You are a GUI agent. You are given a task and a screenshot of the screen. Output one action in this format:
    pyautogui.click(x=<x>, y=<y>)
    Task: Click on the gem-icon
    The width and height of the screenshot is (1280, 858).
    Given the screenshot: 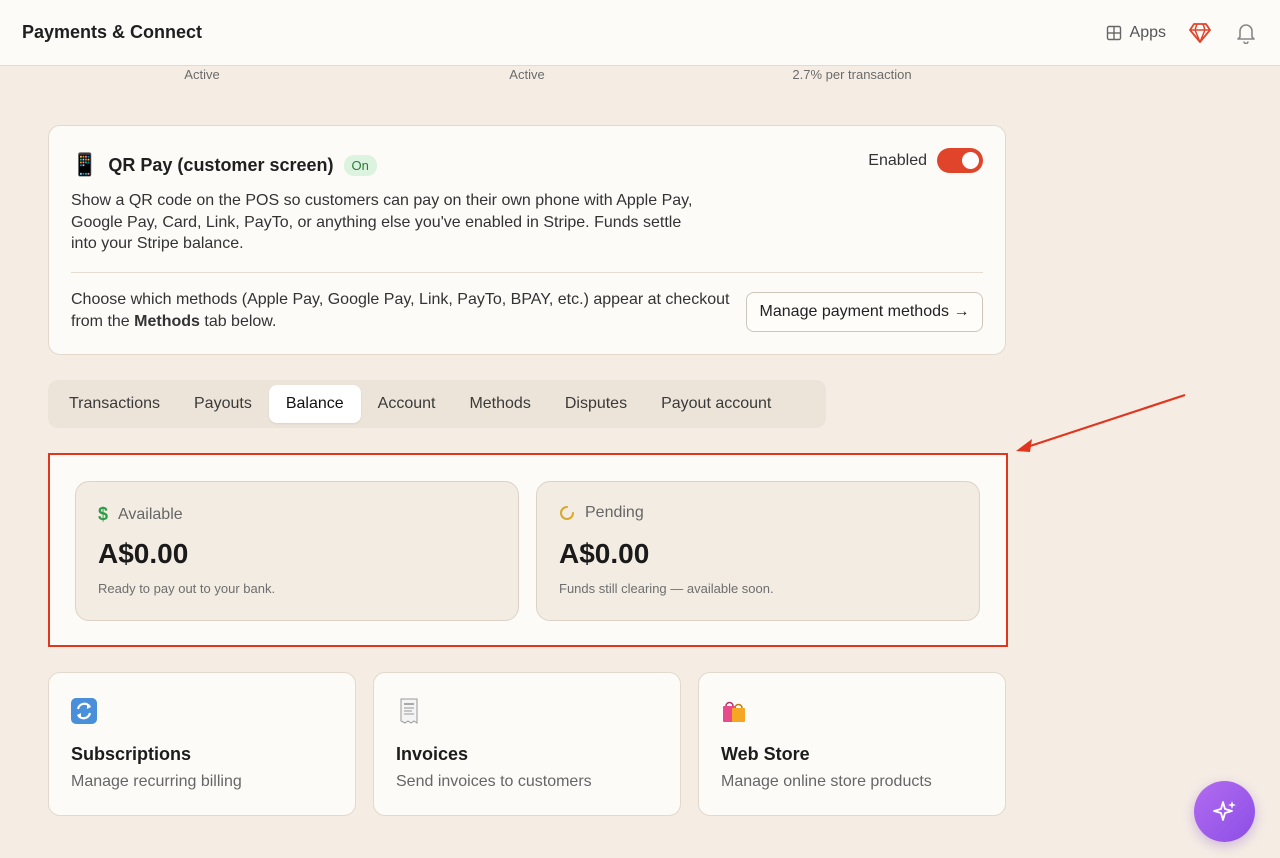 What is the action you would take?
    pyautogui.click(x=1200, y=32)
    